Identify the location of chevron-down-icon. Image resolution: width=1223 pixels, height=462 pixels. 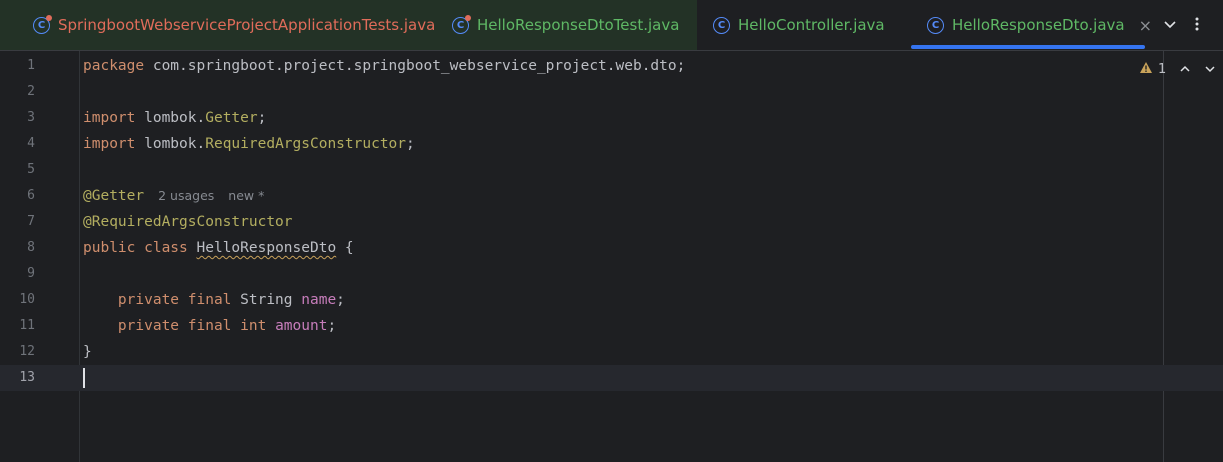
(1170, 24).